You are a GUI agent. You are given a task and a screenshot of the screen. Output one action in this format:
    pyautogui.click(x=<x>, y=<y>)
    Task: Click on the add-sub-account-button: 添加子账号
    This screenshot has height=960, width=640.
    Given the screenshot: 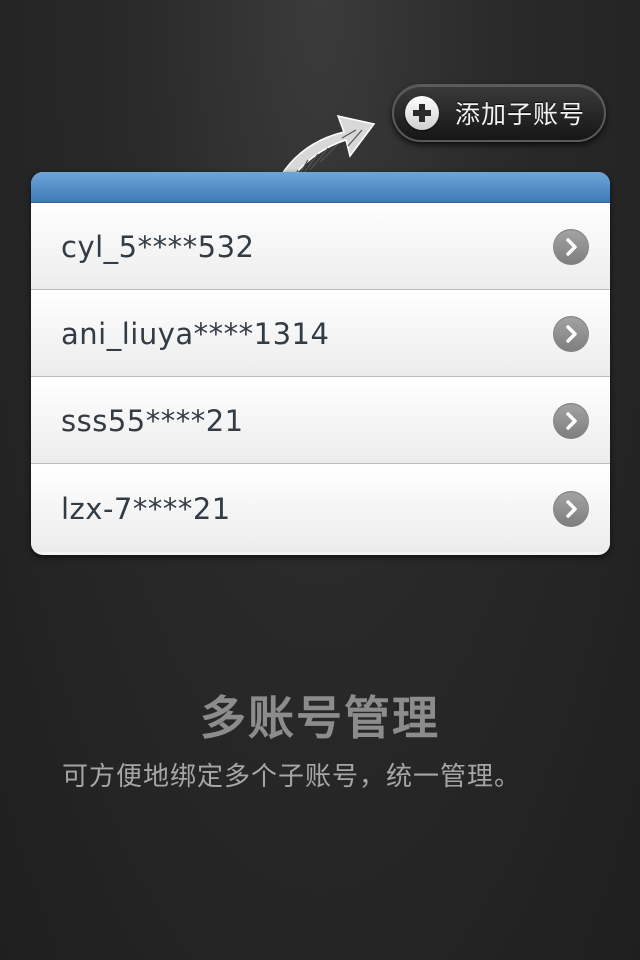 What is the action you would take?
    pyautogui.click(x=499, y=113)
    